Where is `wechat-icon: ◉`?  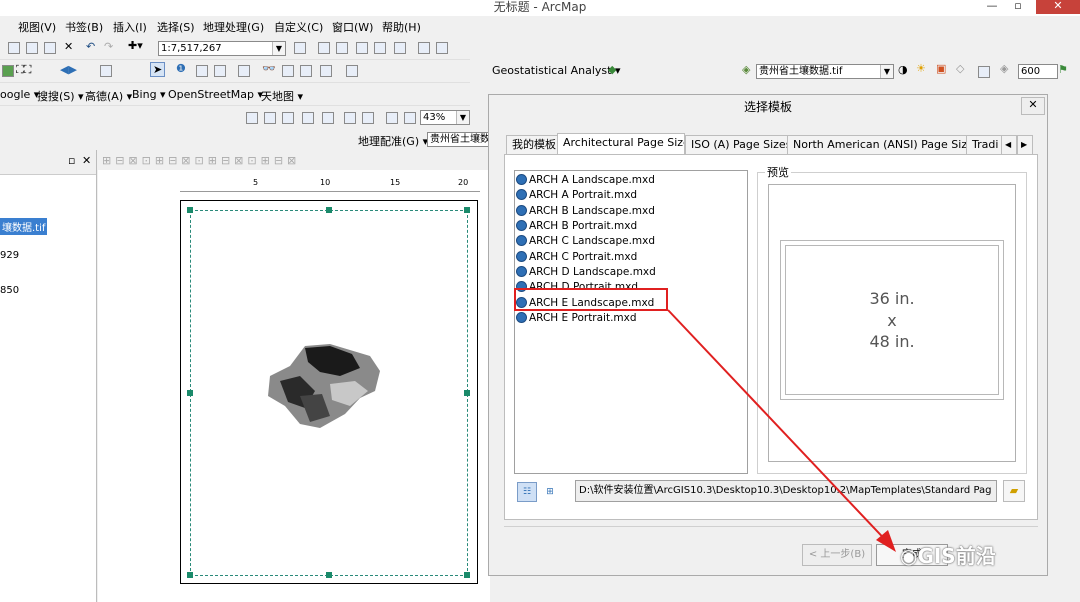
wechat-icon: ◉ is located at coordinates (909, 556).